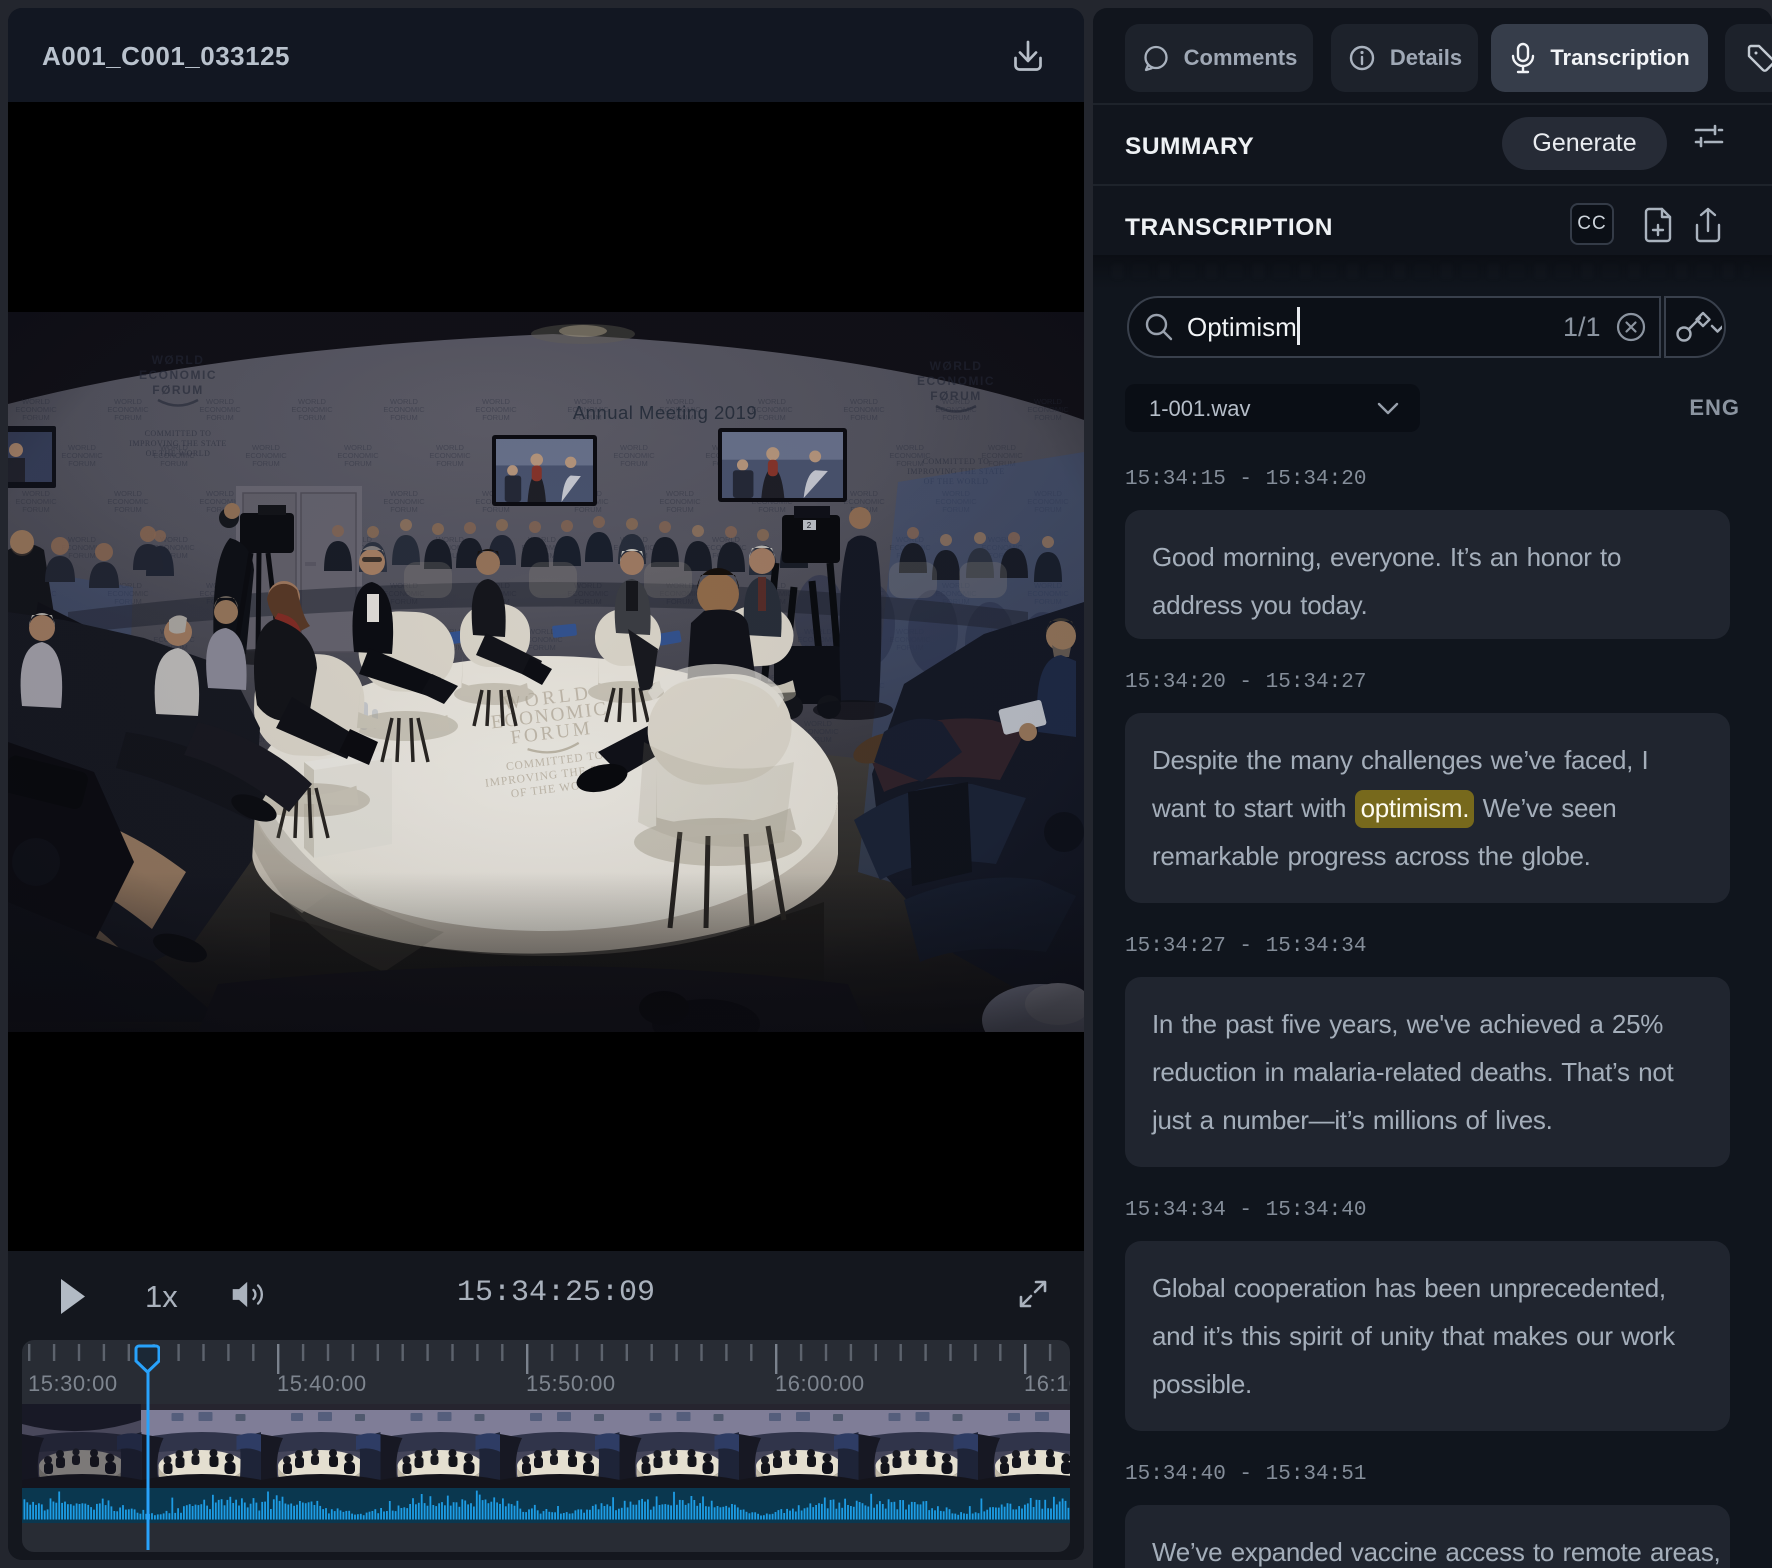 The width and height of the screenshot is (1772, 1568). I want to click on svg-text: 15:50:00, so click(571, 1383).